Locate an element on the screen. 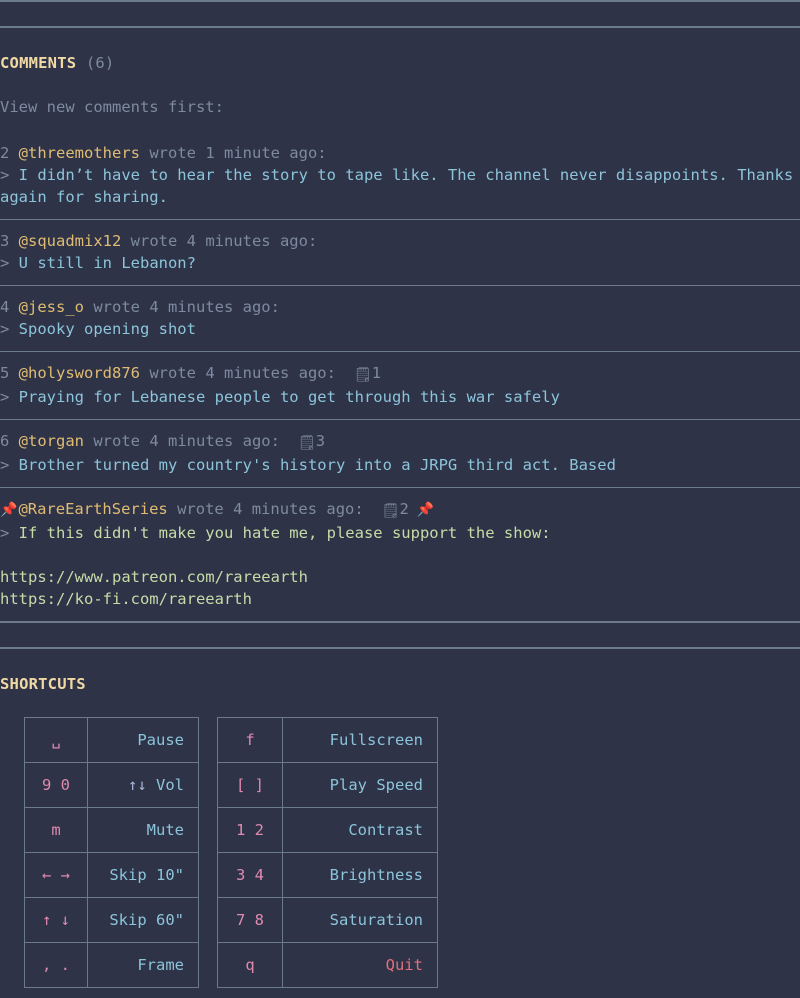  shortcut-row: 3 4 Brightness is located at coordinates (327, 875).